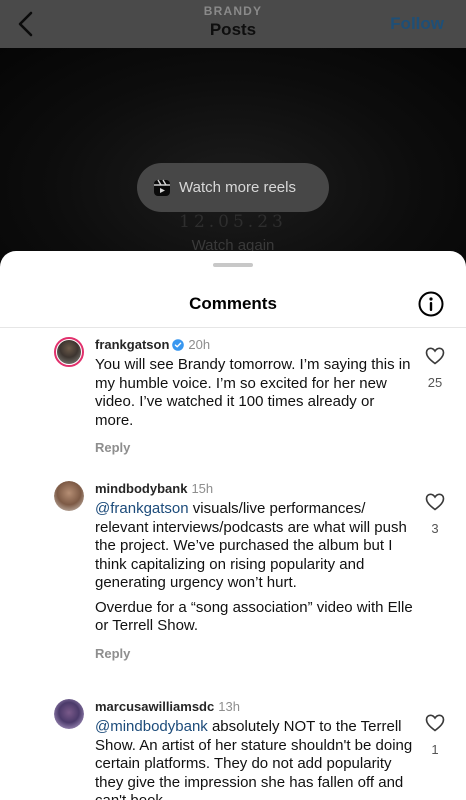  What do you see at coordinates (417, 24) in the screenshot?
I see `follow-button: Follow` at bounding box center [417, 24].